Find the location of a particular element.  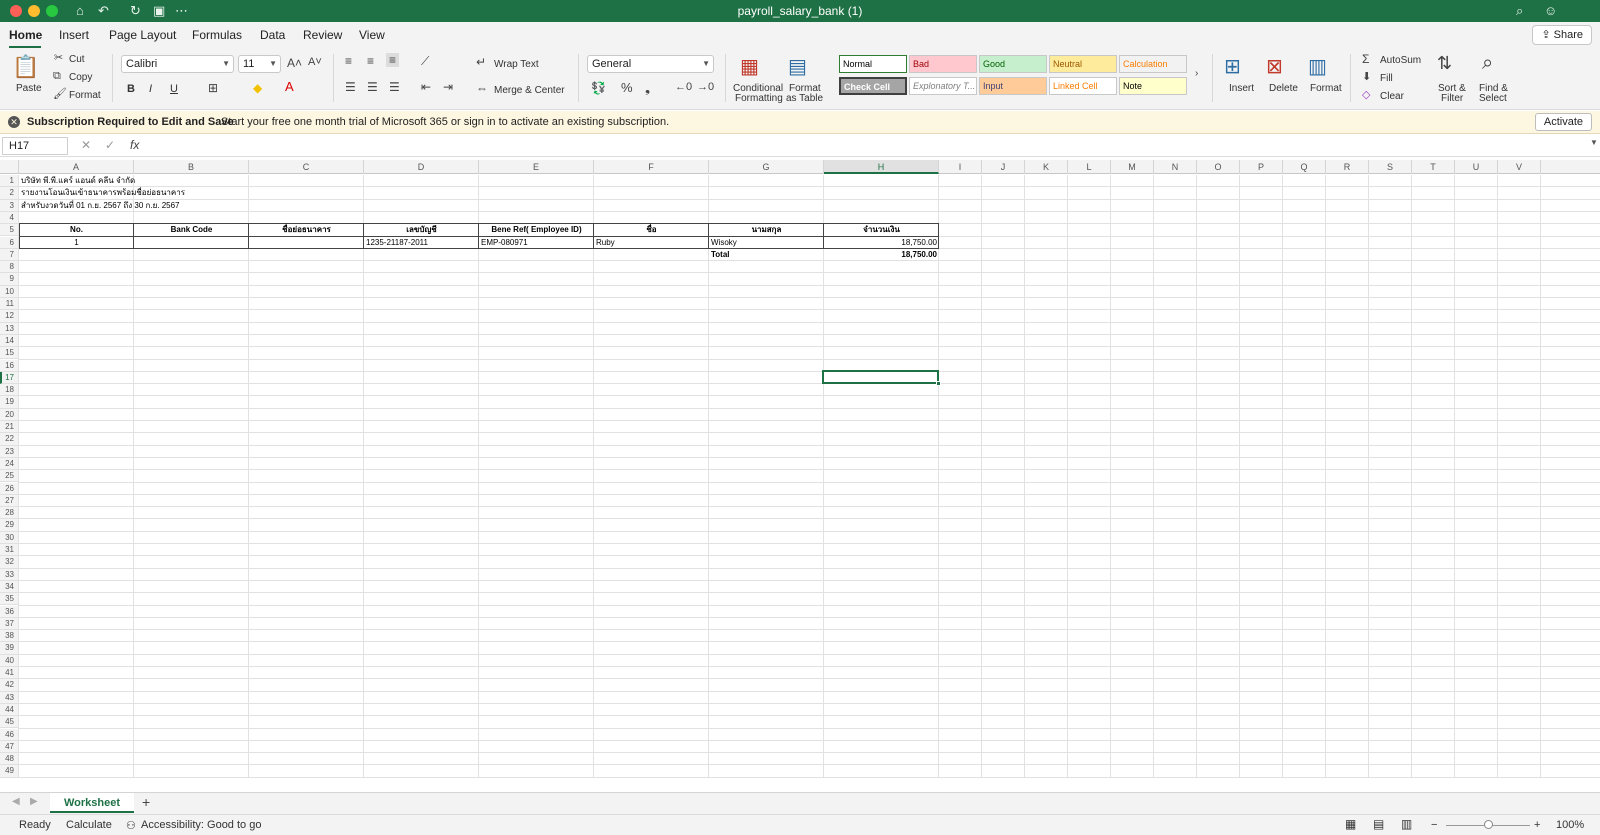

sheet-tab-worksheet: Worksheet is located at coordinates (92, 803).